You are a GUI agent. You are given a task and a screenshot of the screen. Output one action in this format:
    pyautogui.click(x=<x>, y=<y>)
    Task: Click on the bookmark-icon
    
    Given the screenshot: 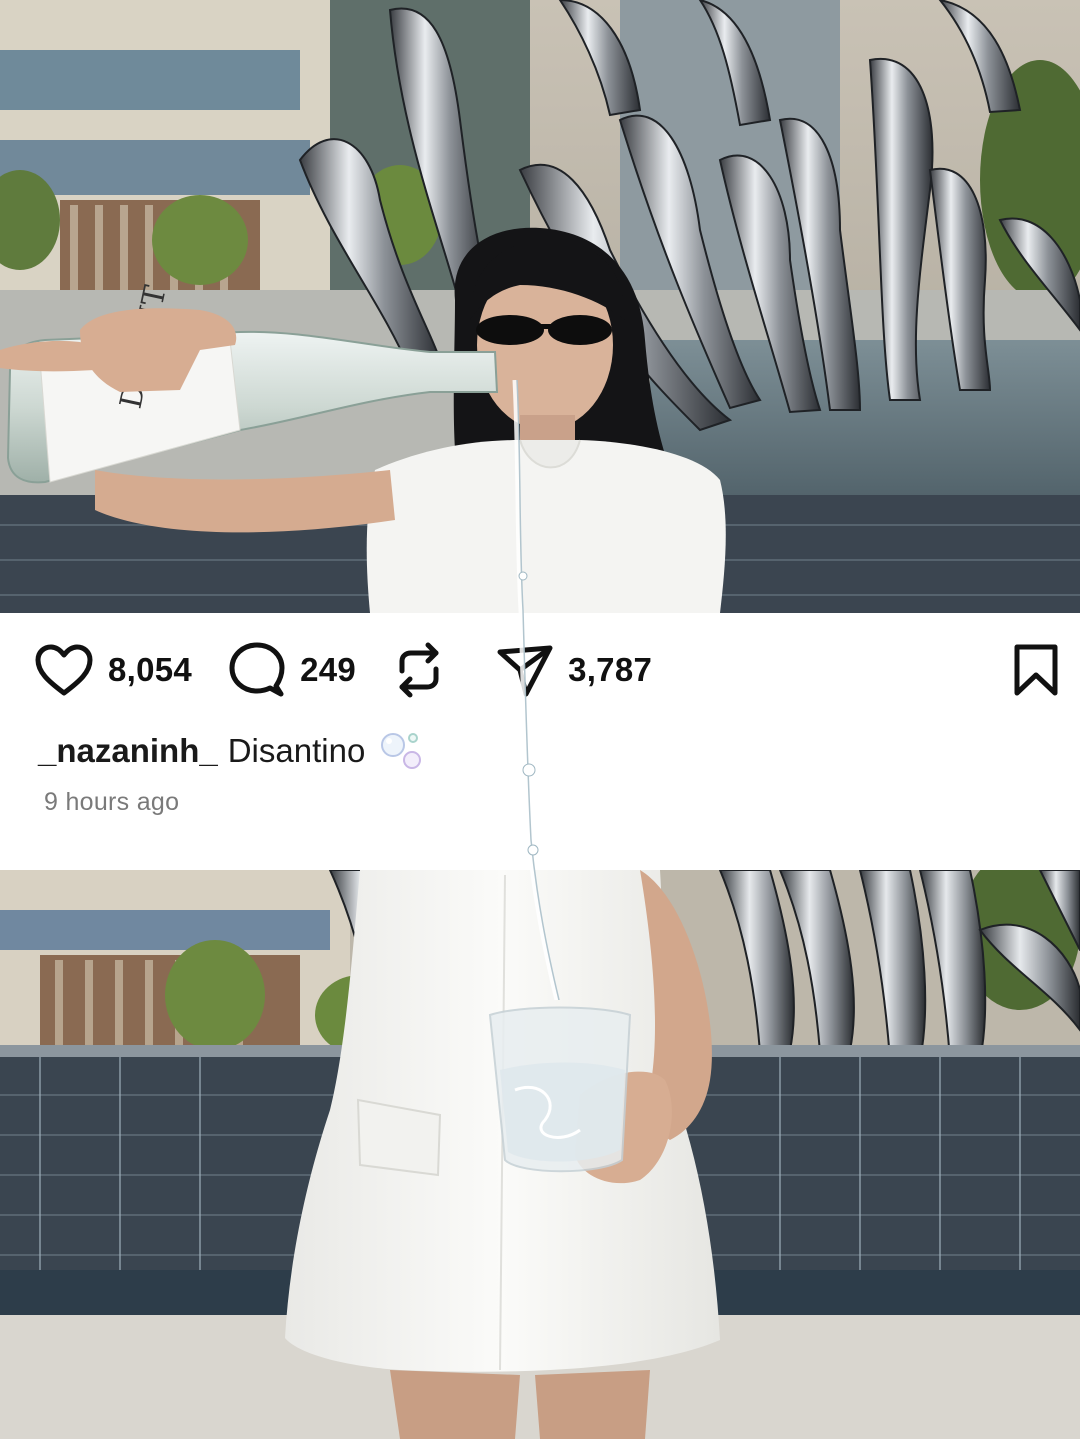 What is the action you would take?
    pyautogui.click(x=1036, y=670)
    